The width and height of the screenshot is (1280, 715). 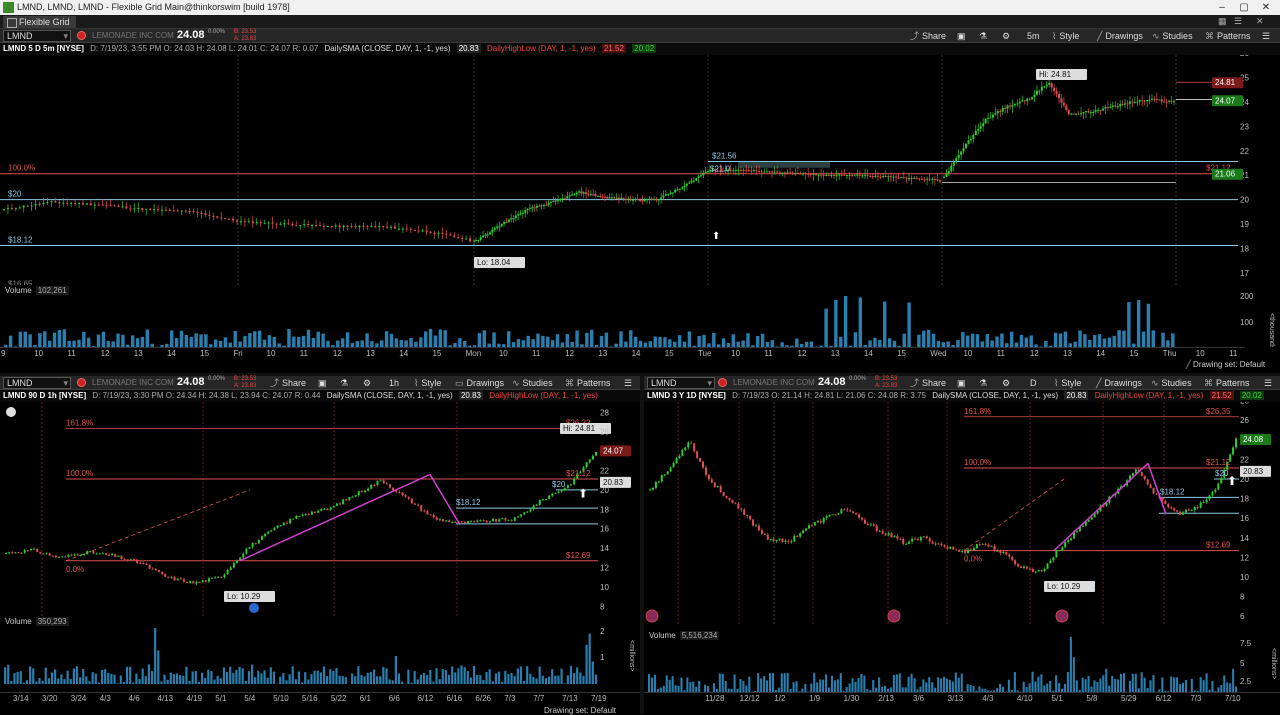 What do you see at coordinates (79, 698) in the screenshot?
I see `time-axis-tick: 3/24` at bounding box center [79, 698].